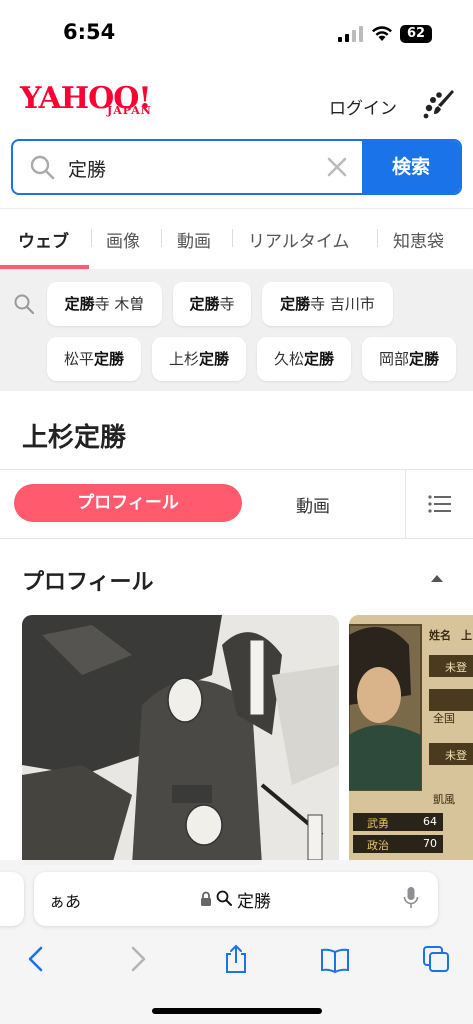 This screenshot has height=1024, width=473. Describe the element at coordinates (199, 359) in the screenshot. I see `suggestion-chip: 上杉定勝` at that location.